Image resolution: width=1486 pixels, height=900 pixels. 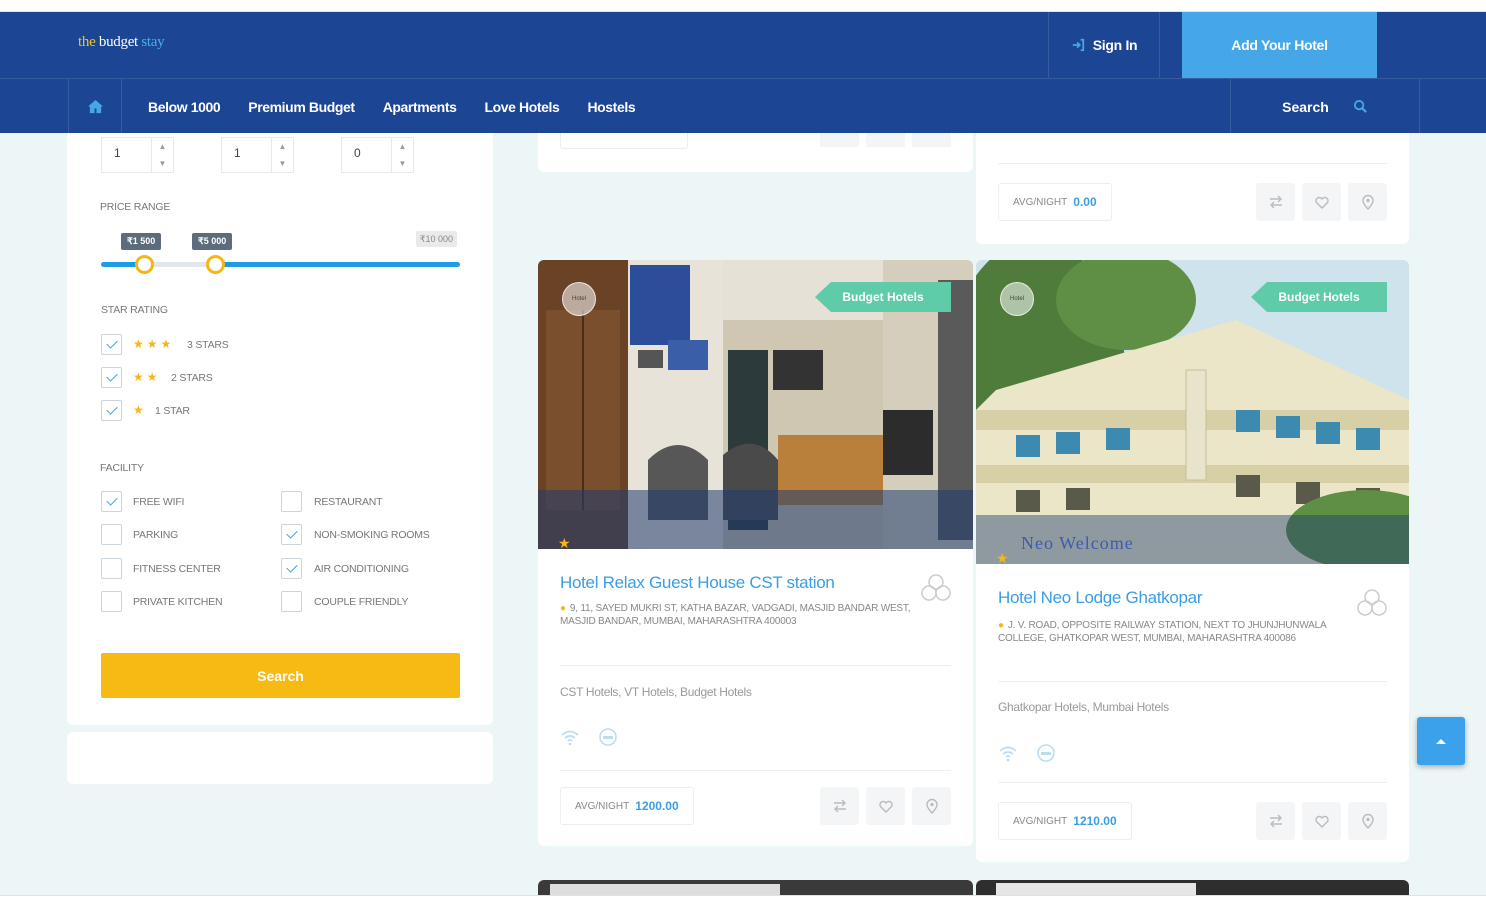 What do you see at coordinates (291, 568) in the screenshot?
I see `air-conditioning-checkbox` at bounding box center [291, 568].